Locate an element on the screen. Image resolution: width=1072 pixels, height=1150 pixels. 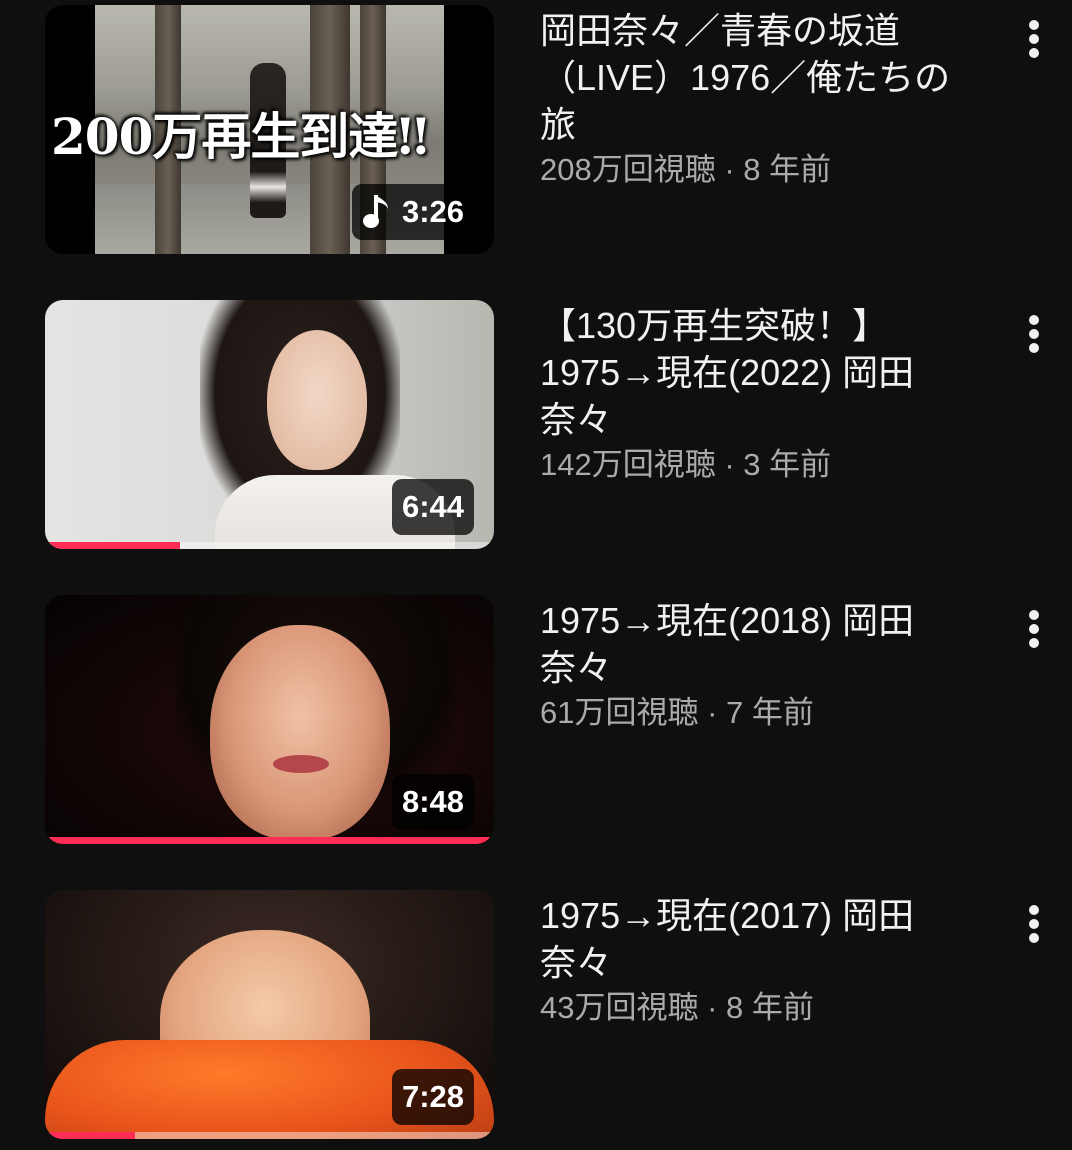
upload-age: 7 年前 is located at coordinates (770, 712).